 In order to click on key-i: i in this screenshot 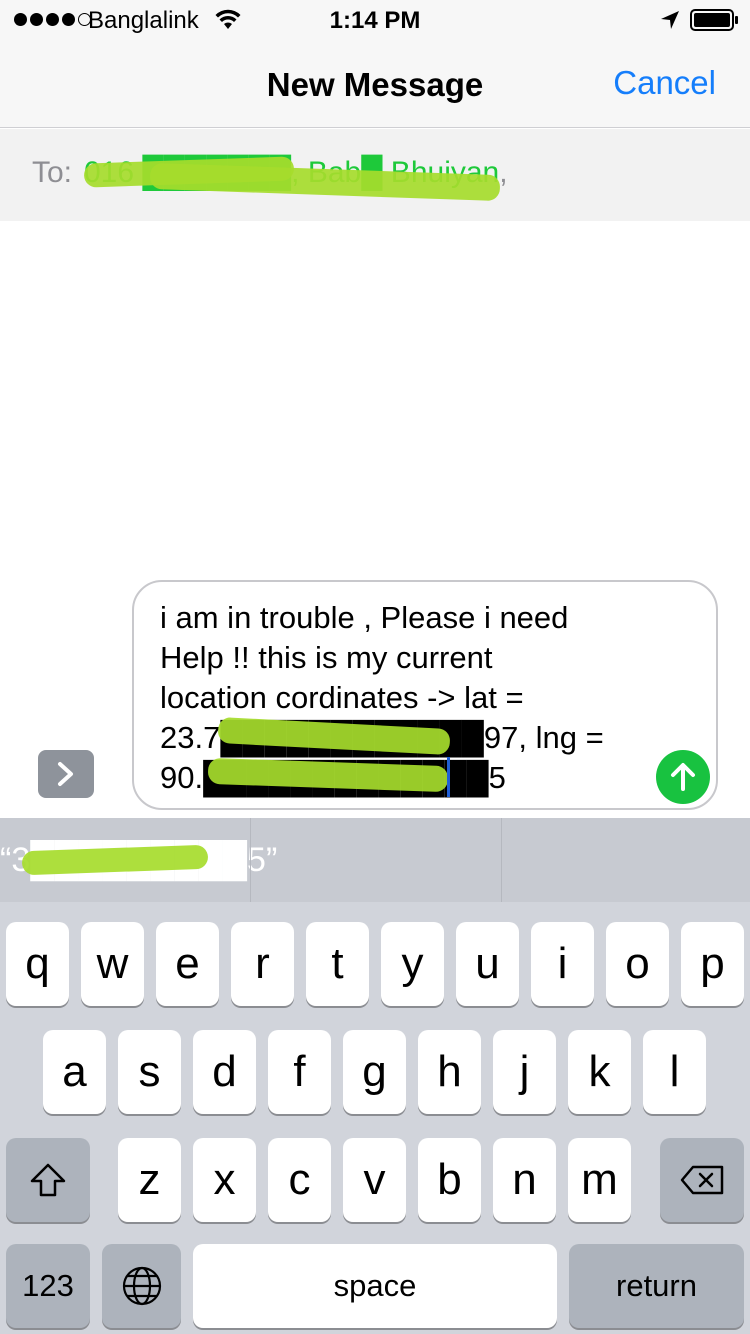, I will do `click(562, 964)`.